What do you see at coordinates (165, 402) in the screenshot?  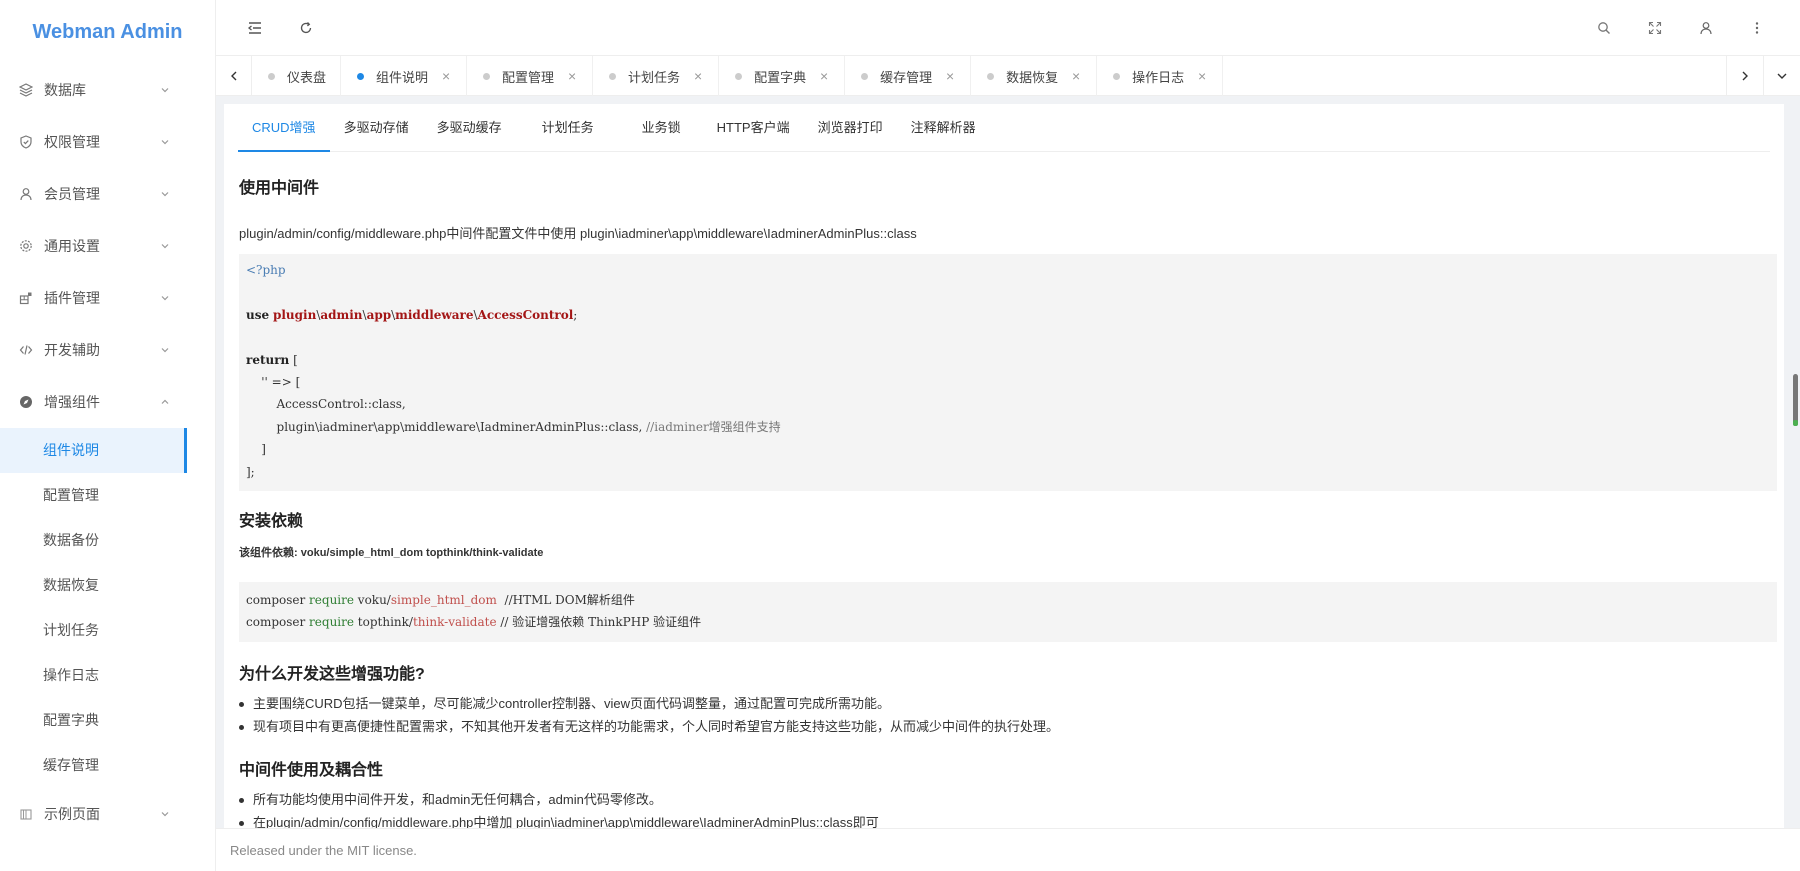 I see `chevron-up-icon` at bounding box center [165, 402].